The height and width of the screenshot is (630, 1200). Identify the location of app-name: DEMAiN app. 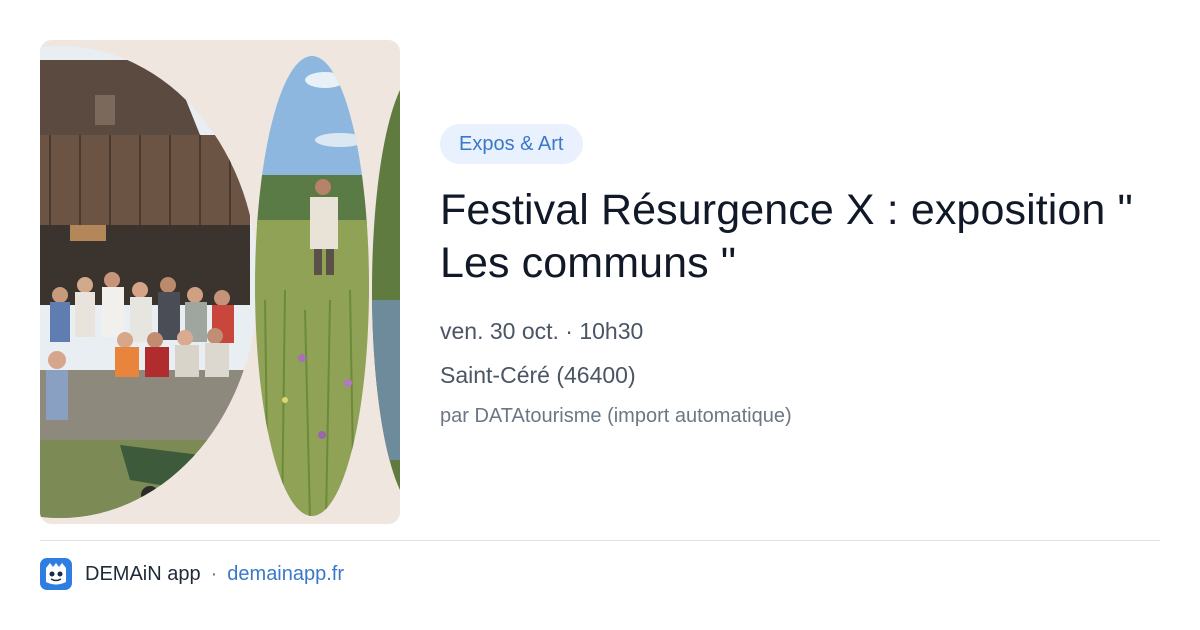
(143, 573).